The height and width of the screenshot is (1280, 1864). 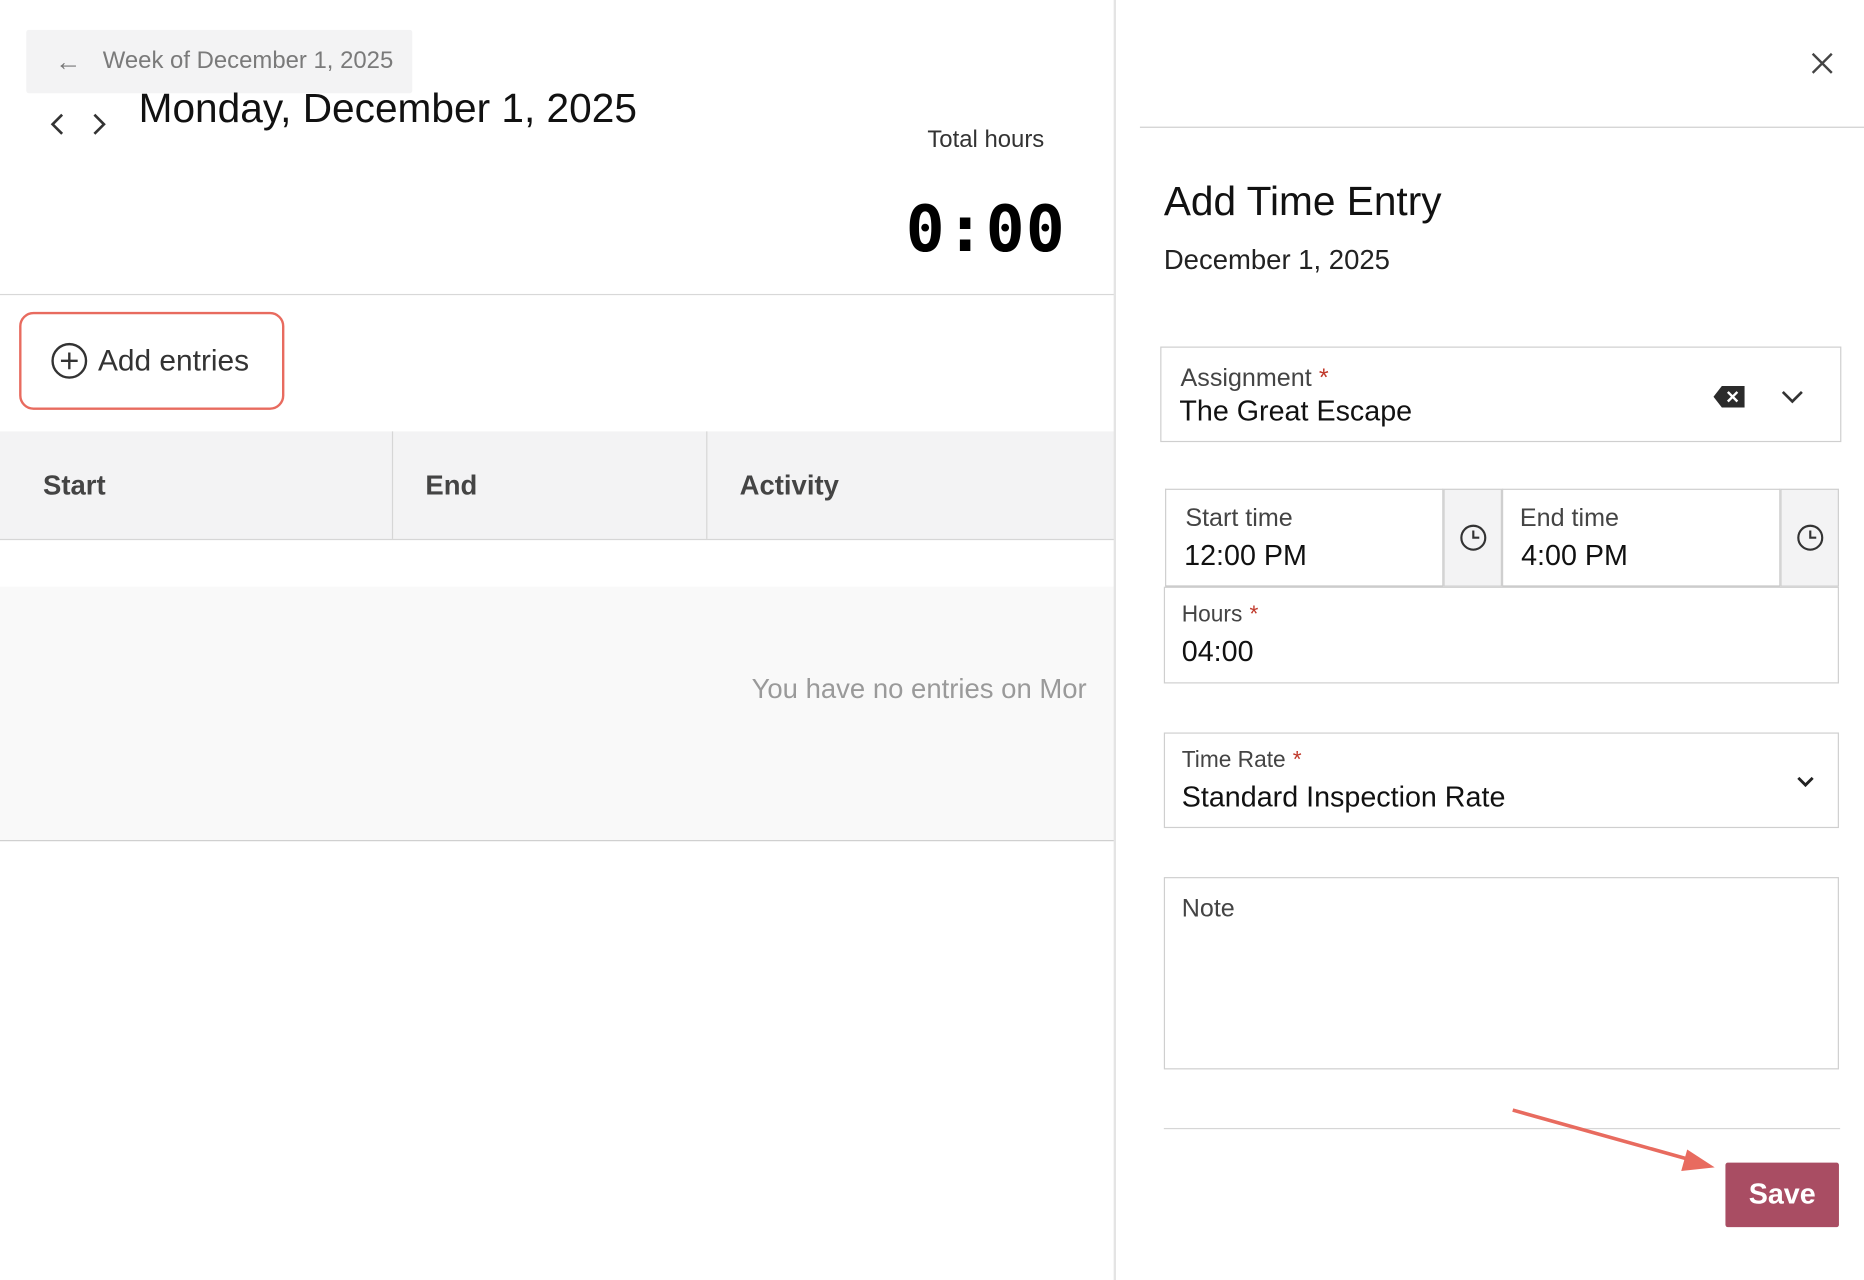 What do you see at coordinates (387, 109) in the screenshot?
I see `page-title: Monday, December 1, 2025` at bounding box center [387, 109].